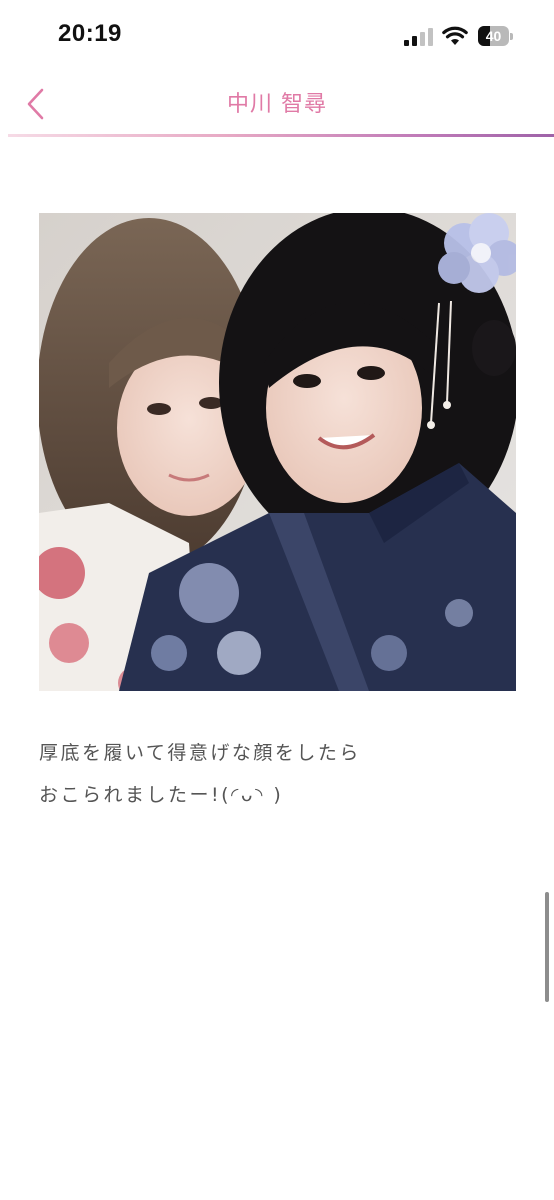  I want to click on nav-header: 中川 智尋, so click(277, 105).